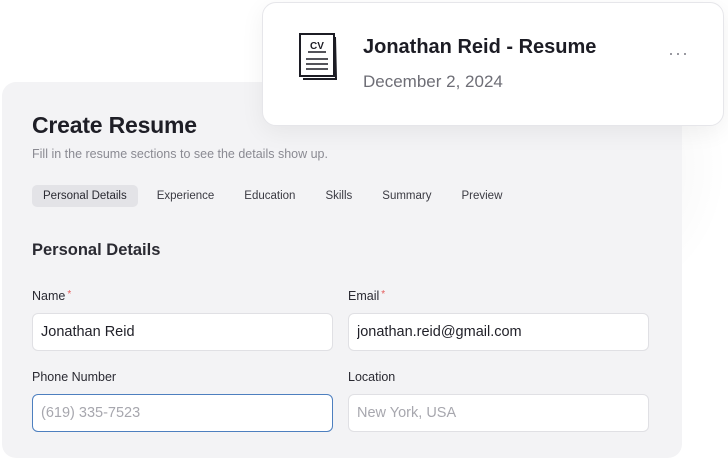 This screenshot has width=728, height=458. I want to click on email-label-text: Email, so click(364, 296).